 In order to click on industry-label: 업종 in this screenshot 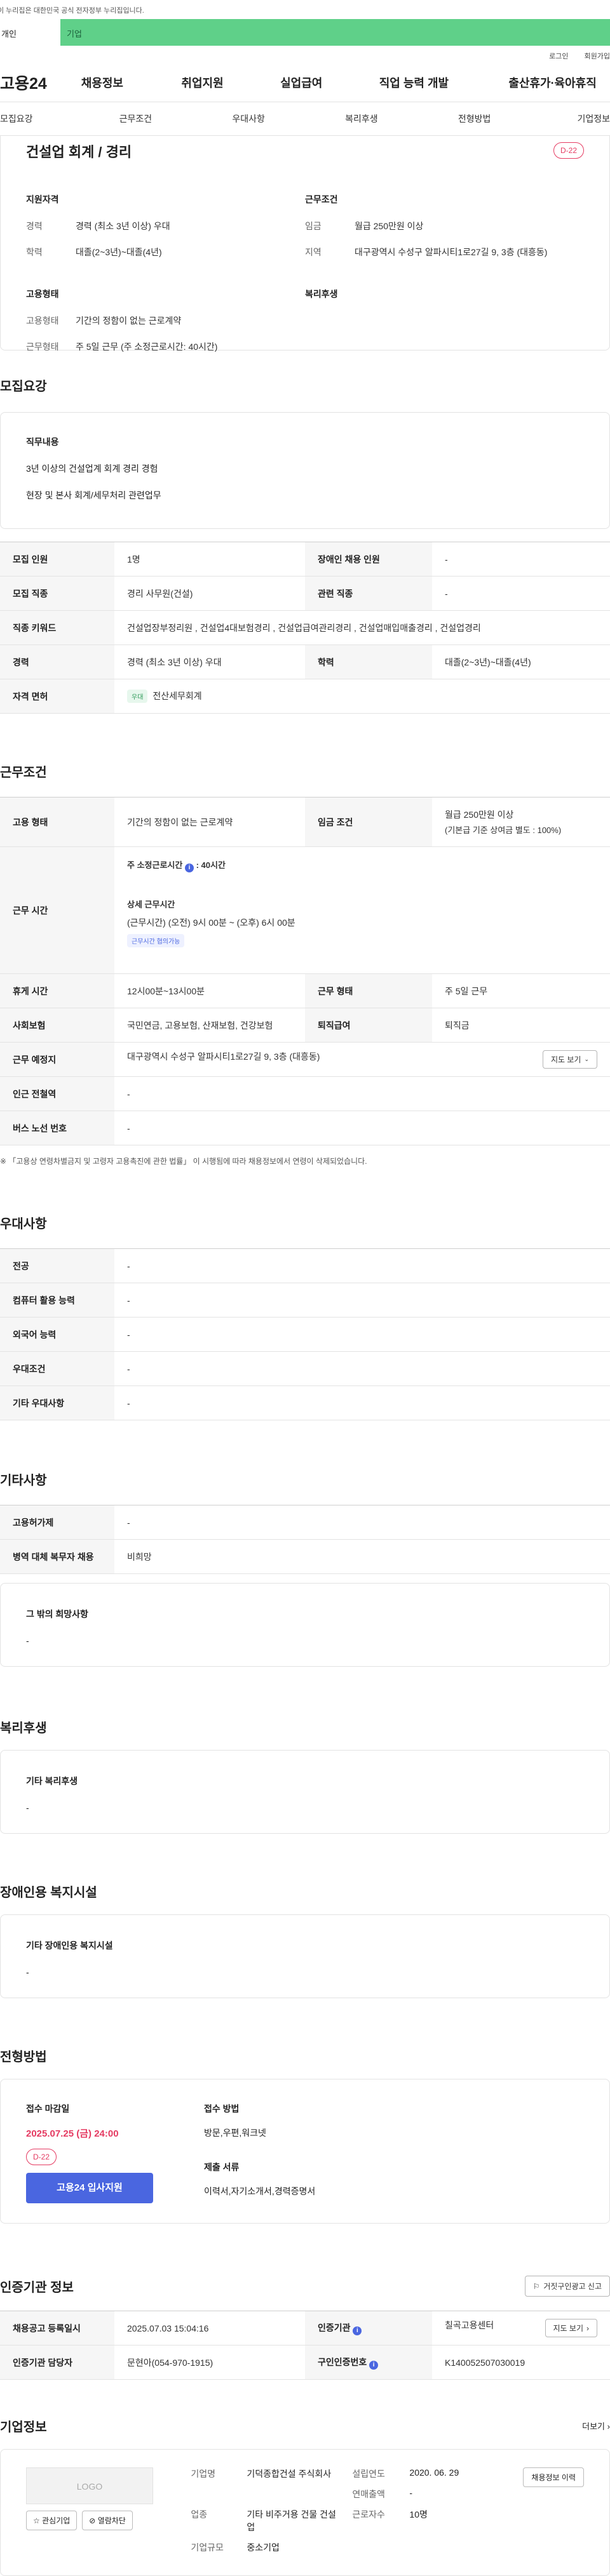, I will do `click(199, 2514)`.